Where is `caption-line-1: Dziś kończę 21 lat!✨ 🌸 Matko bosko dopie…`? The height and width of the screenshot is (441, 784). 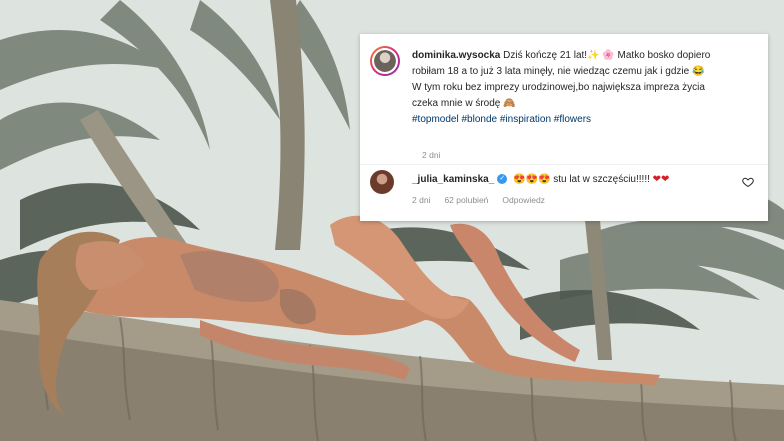 caption-line-1: Dziś kończę 21 lat!✨ 🌸 Matko bosko dopie… is located at coordinates (607, 55).